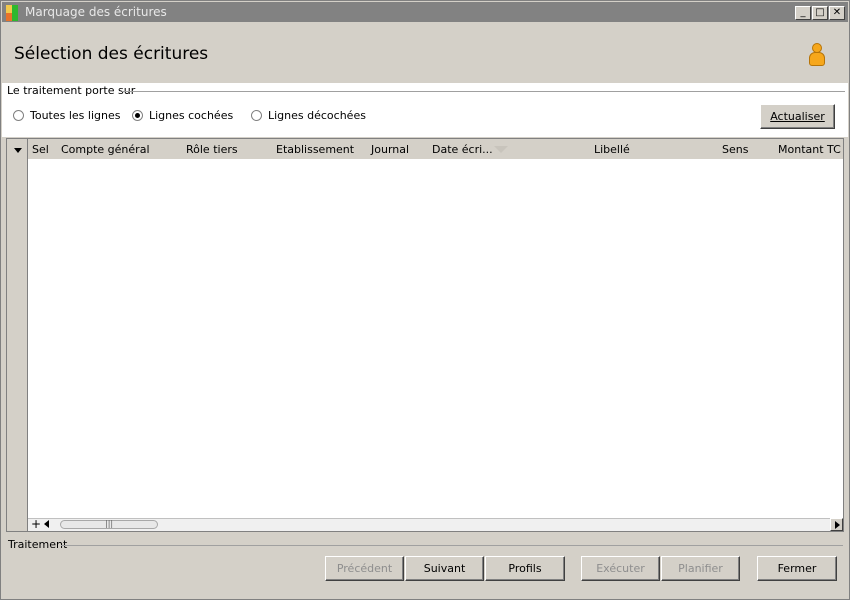 This screenshot has height=600, width=850. I want to click on radio-unchecked-lines-label: Lignes décochées, so click(317, 115).